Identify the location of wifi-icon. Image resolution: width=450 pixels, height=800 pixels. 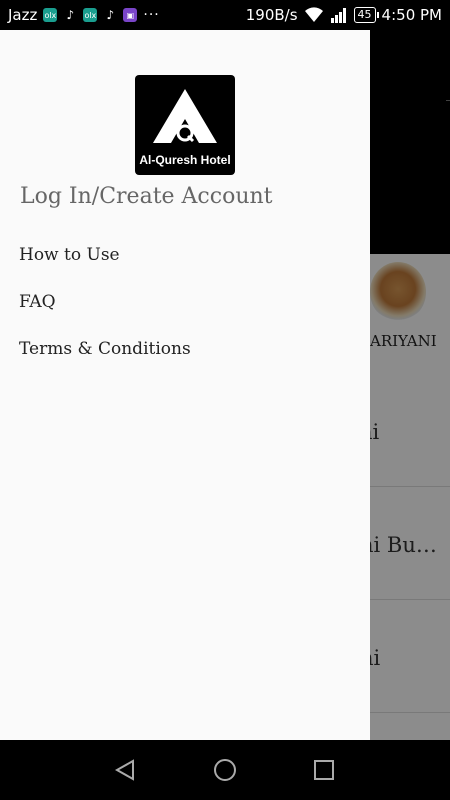
(313, 15).